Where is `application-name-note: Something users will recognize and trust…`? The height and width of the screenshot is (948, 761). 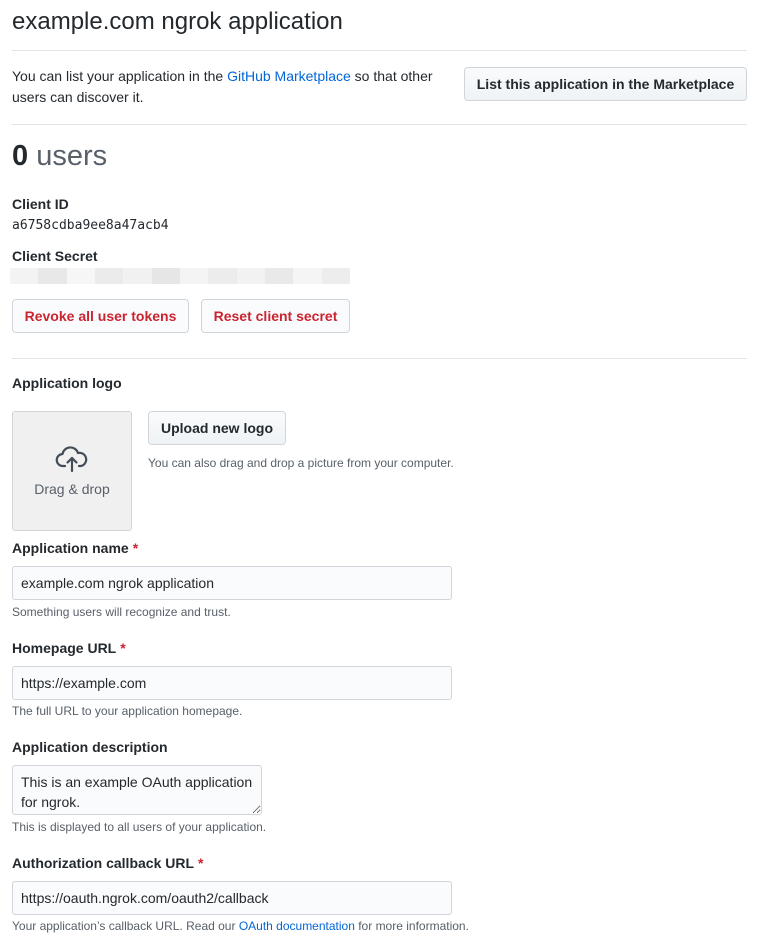
application-name-note: Something users will recognize and trust… is located at coordinates (121, 612).